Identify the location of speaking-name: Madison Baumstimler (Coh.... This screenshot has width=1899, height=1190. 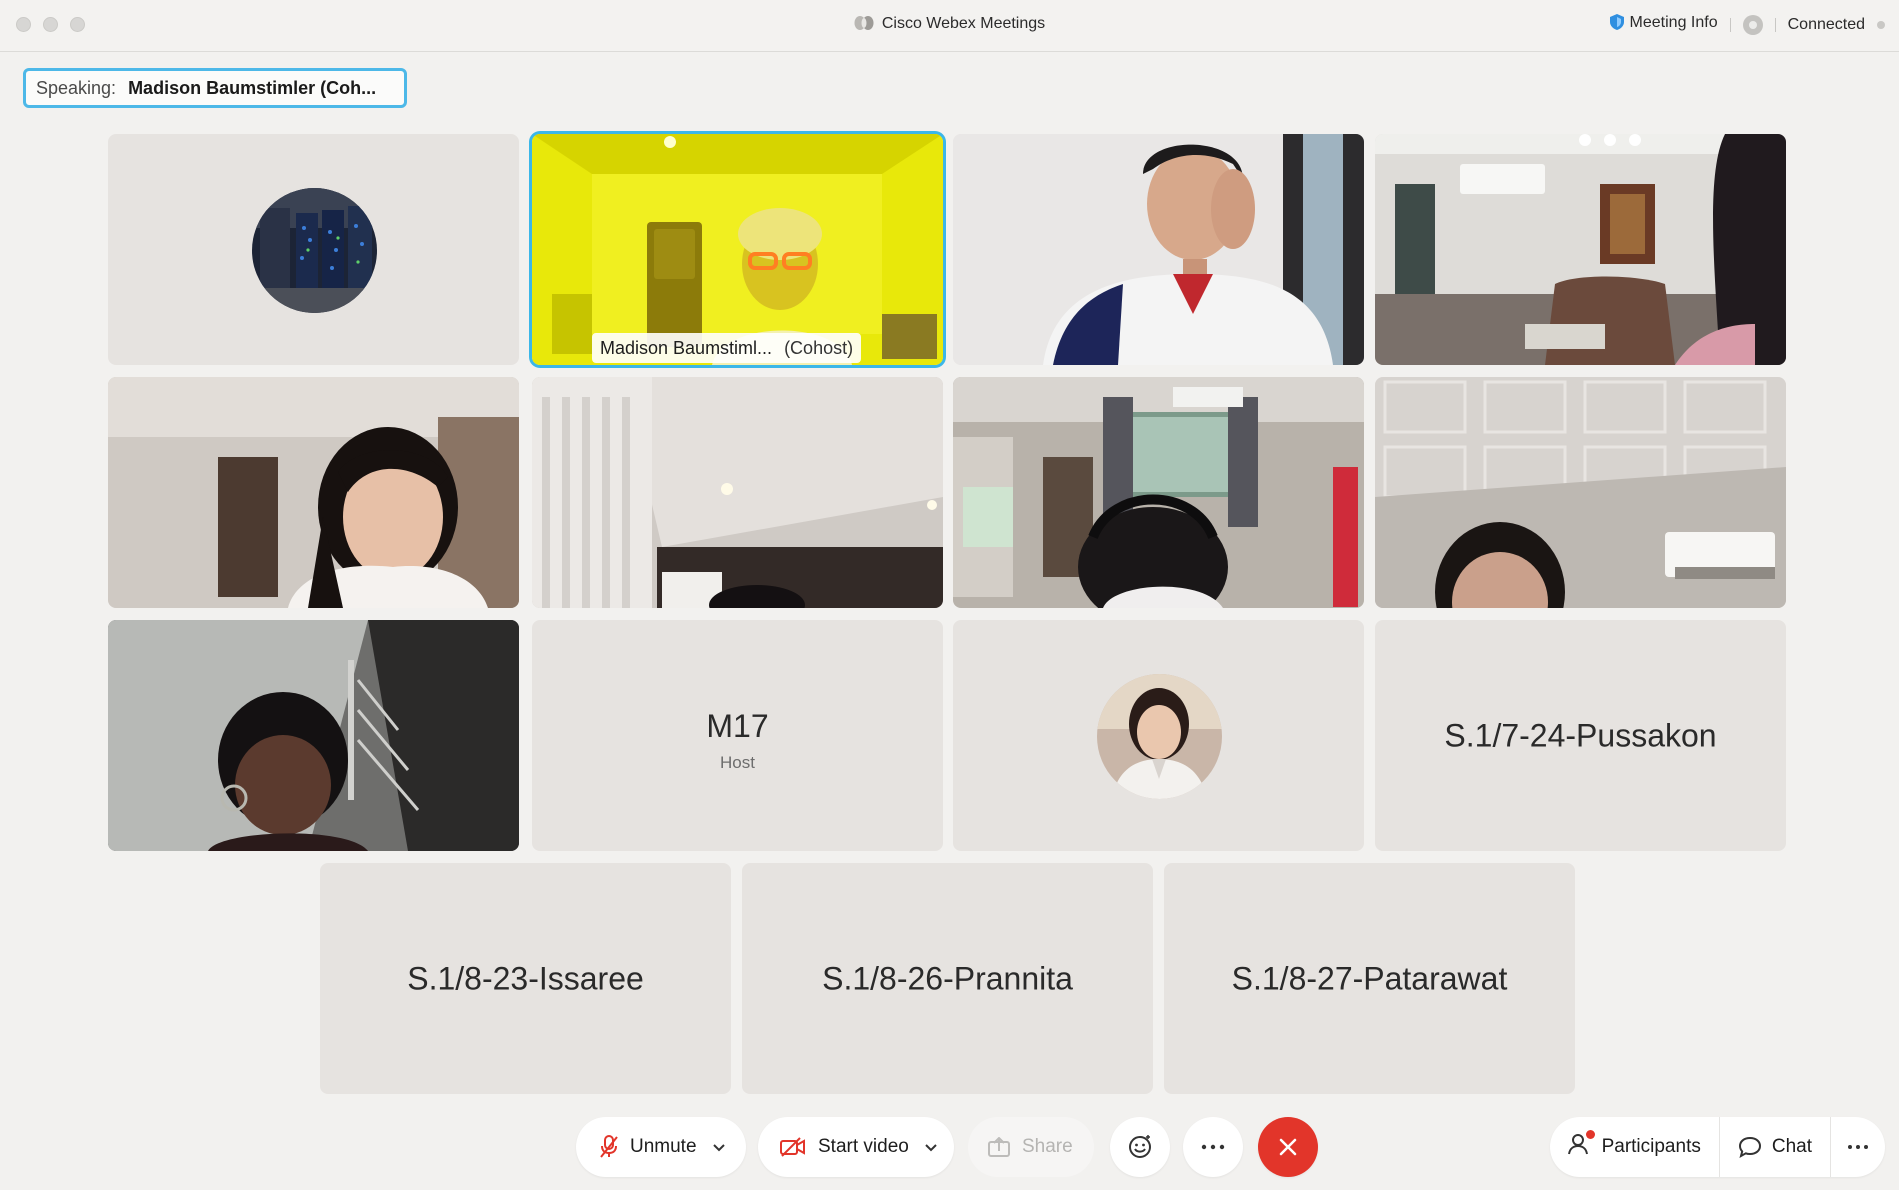
(252, 87).